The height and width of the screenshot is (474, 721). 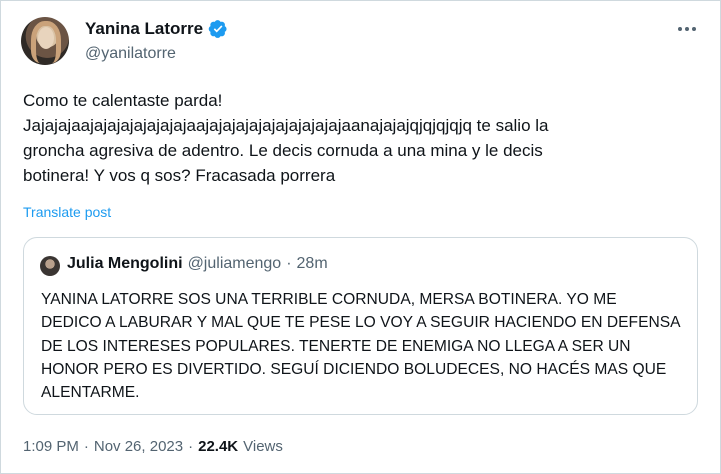 I want to click on quoted-author-avatar, so click(x=50, y=266).